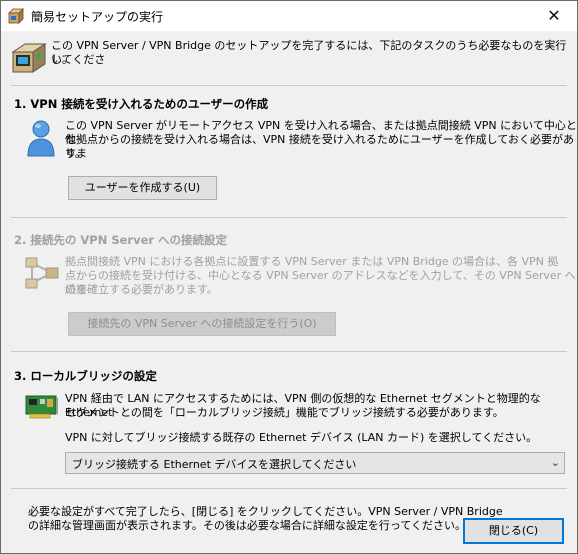  I want to click on window-close-button: ✕, so click(554, 16).